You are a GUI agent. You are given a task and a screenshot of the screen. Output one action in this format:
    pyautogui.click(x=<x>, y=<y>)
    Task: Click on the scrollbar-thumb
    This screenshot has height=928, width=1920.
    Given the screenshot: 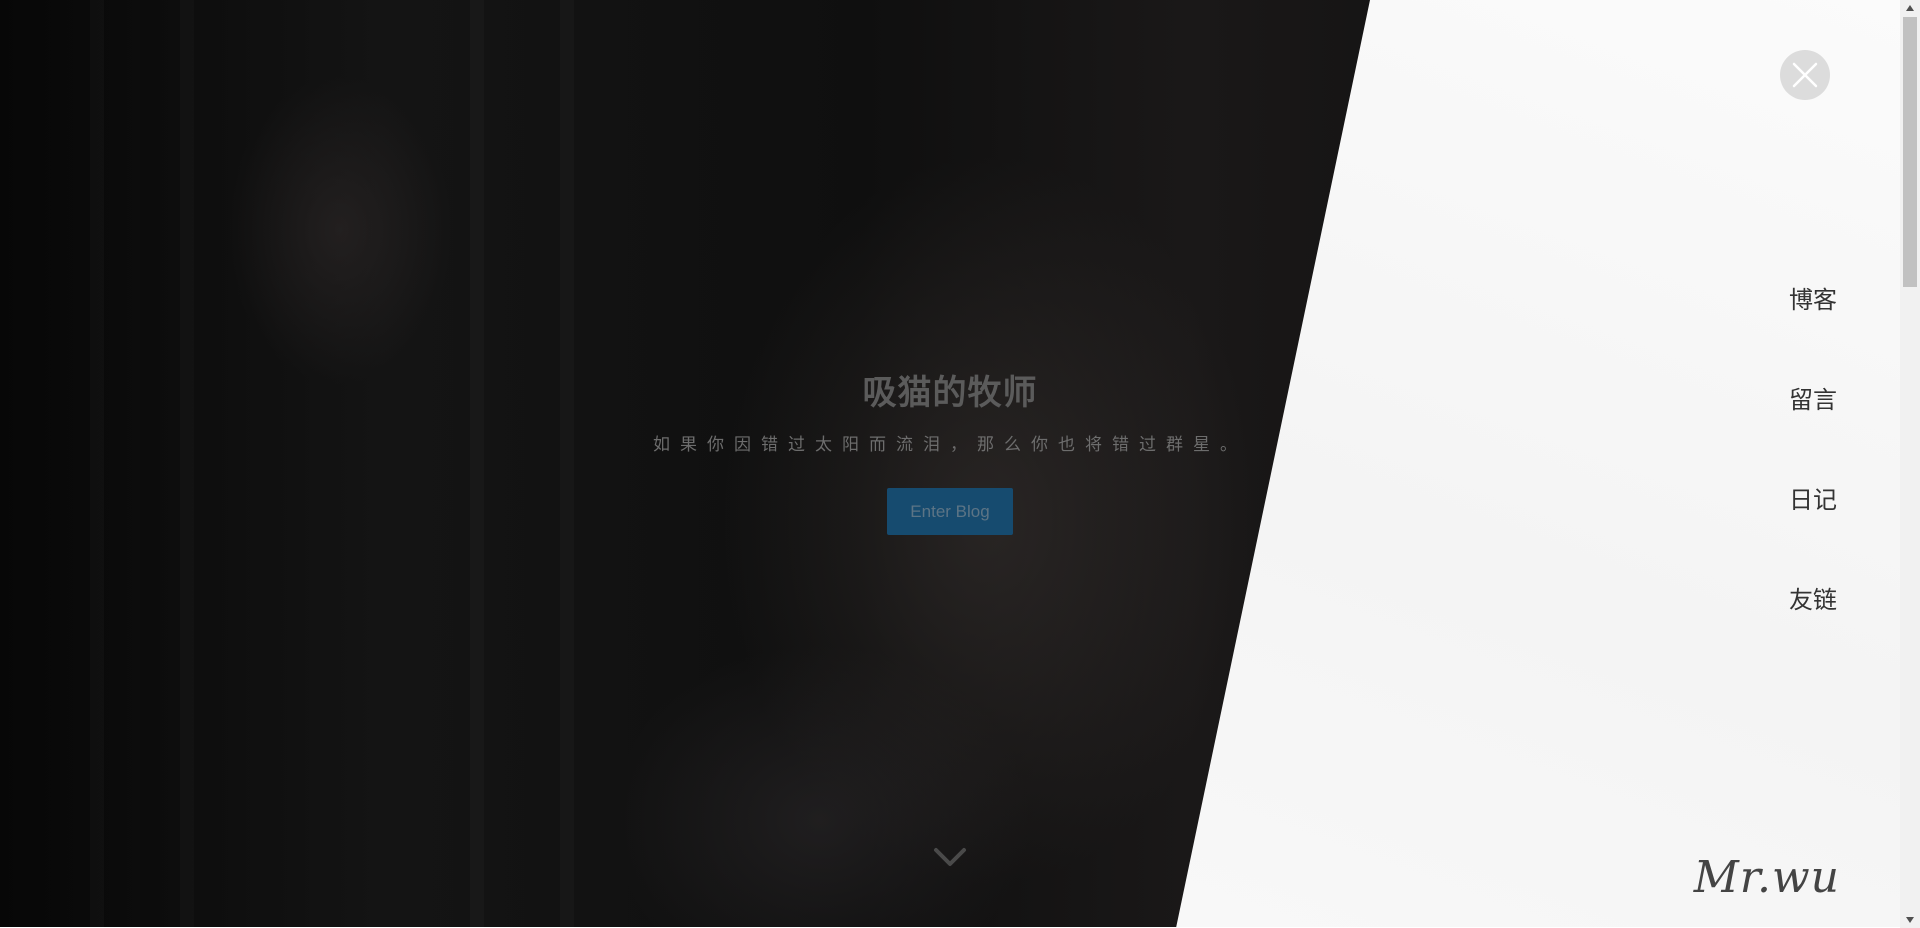 What is the action you would take?
    pyautogui.click(x=1910, y=152)
    